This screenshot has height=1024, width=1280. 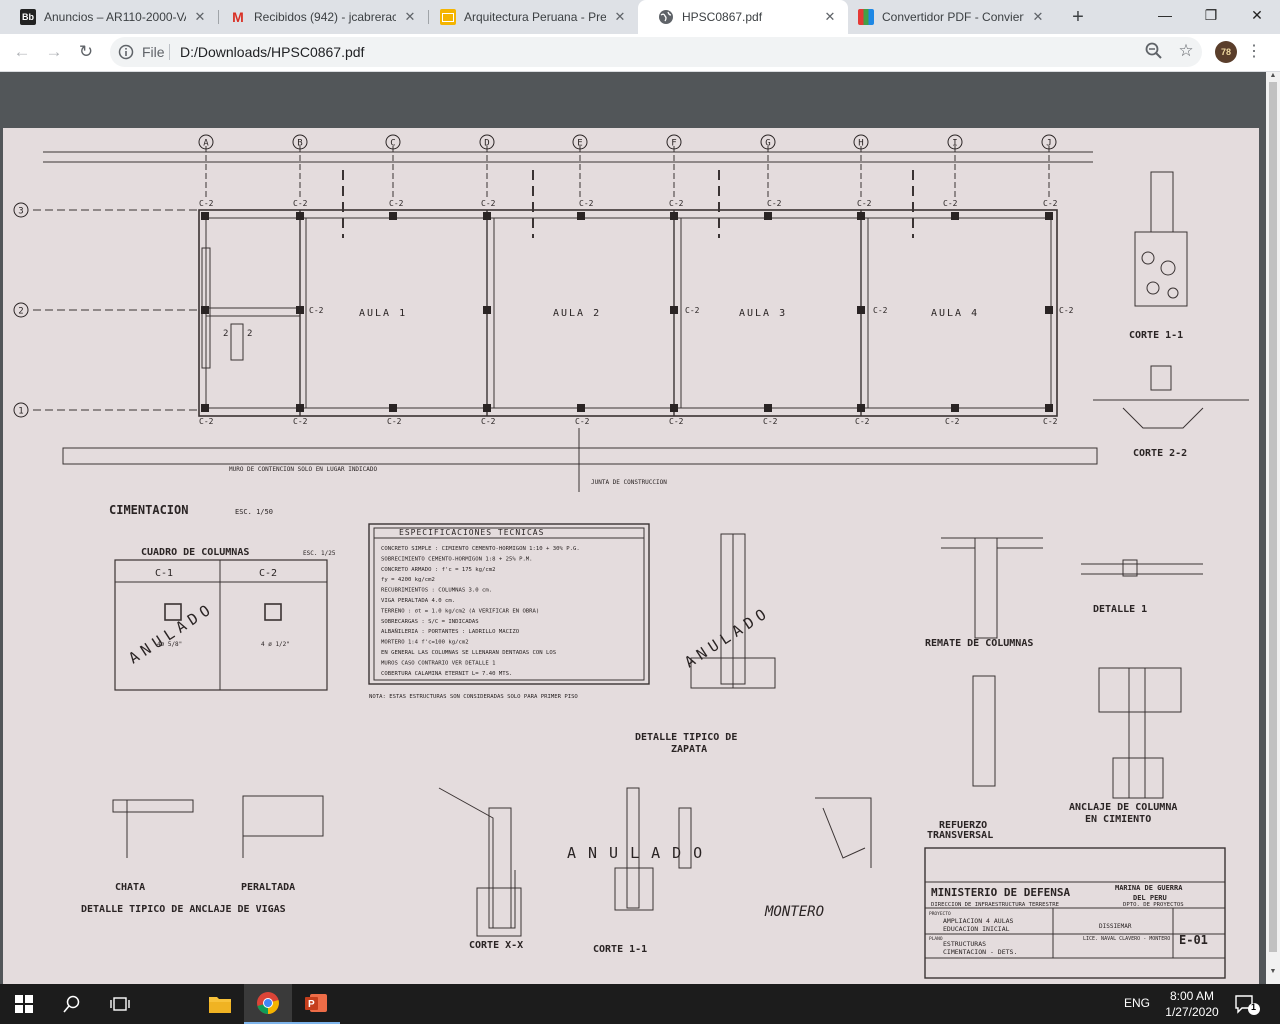 I want to click on search-button, so click(x=72, y=1004).